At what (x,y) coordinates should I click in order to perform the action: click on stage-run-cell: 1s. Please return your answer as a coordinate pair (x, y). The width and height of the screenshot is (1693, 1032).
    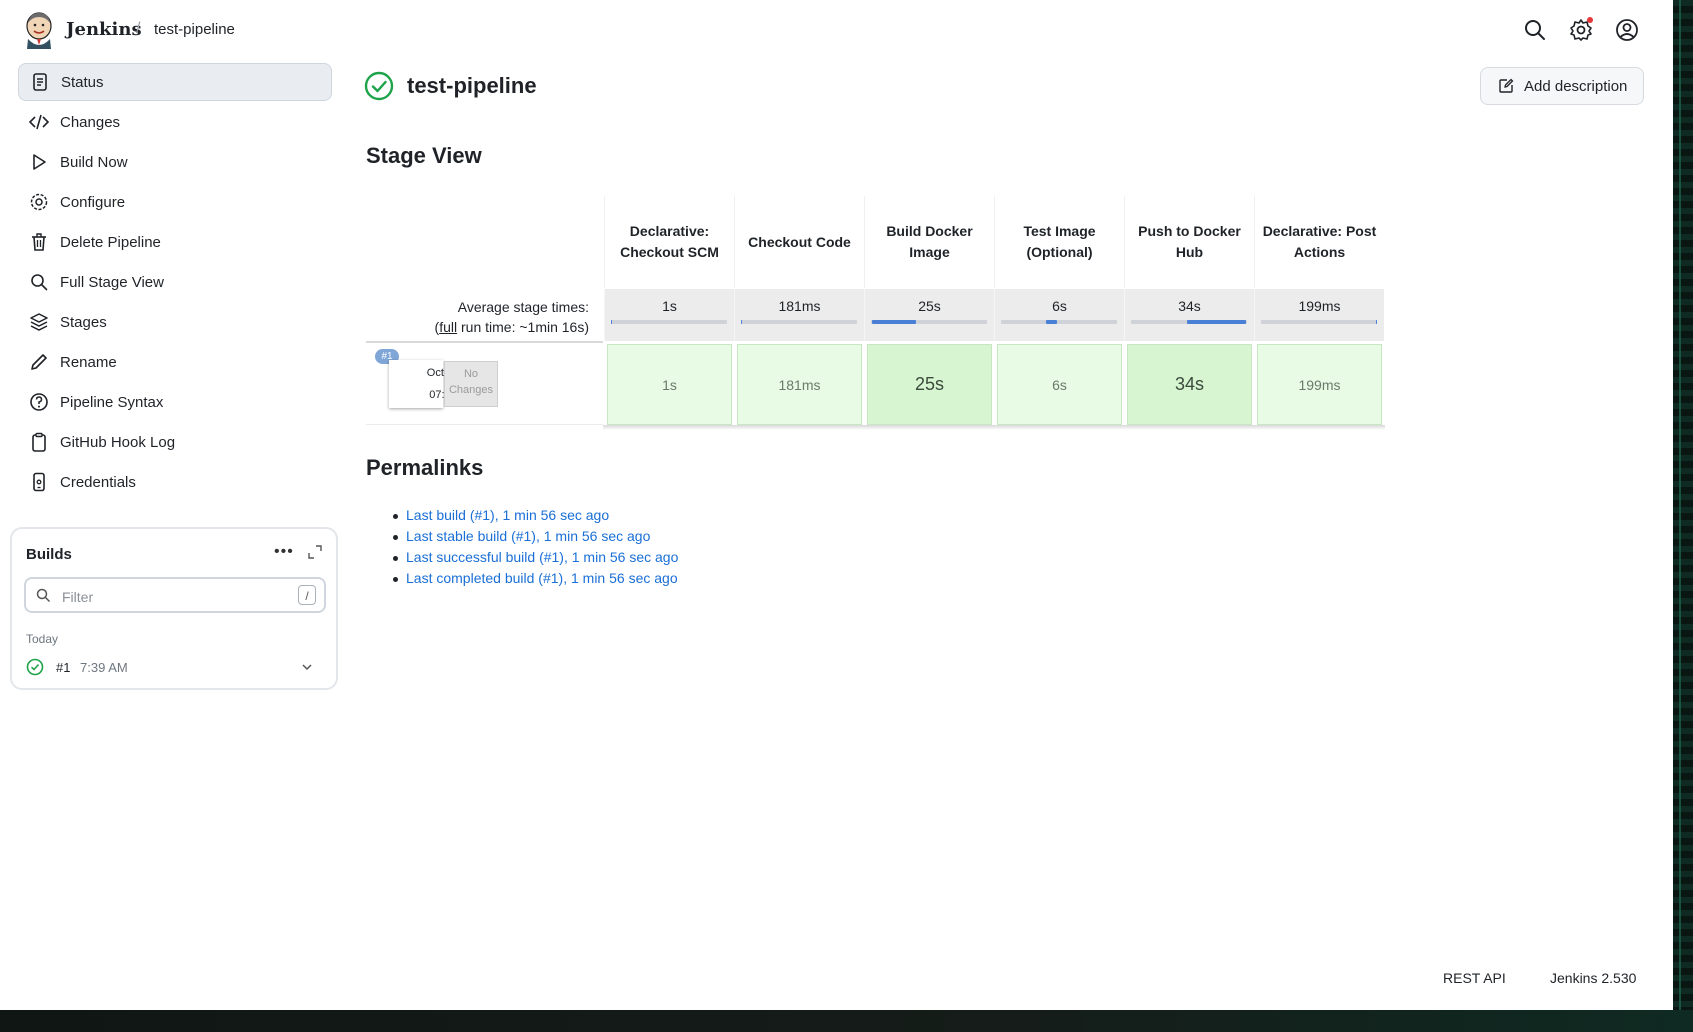
    Looking at the image, I should click on (669, 384).